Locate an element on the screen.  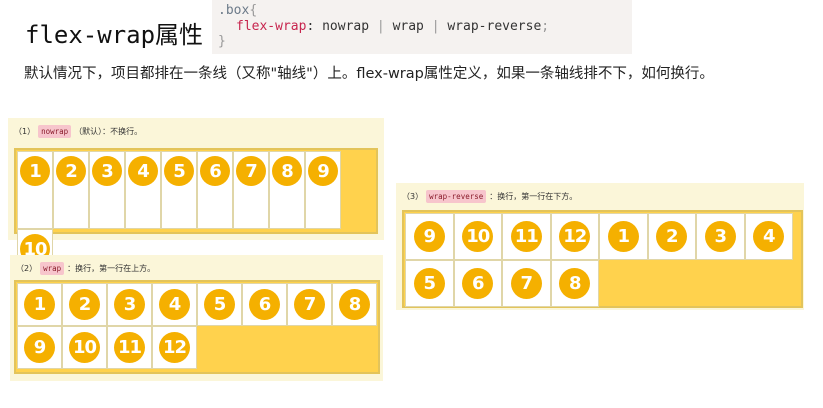
caption-tag: nowrap is located at coordinates (55, 131).